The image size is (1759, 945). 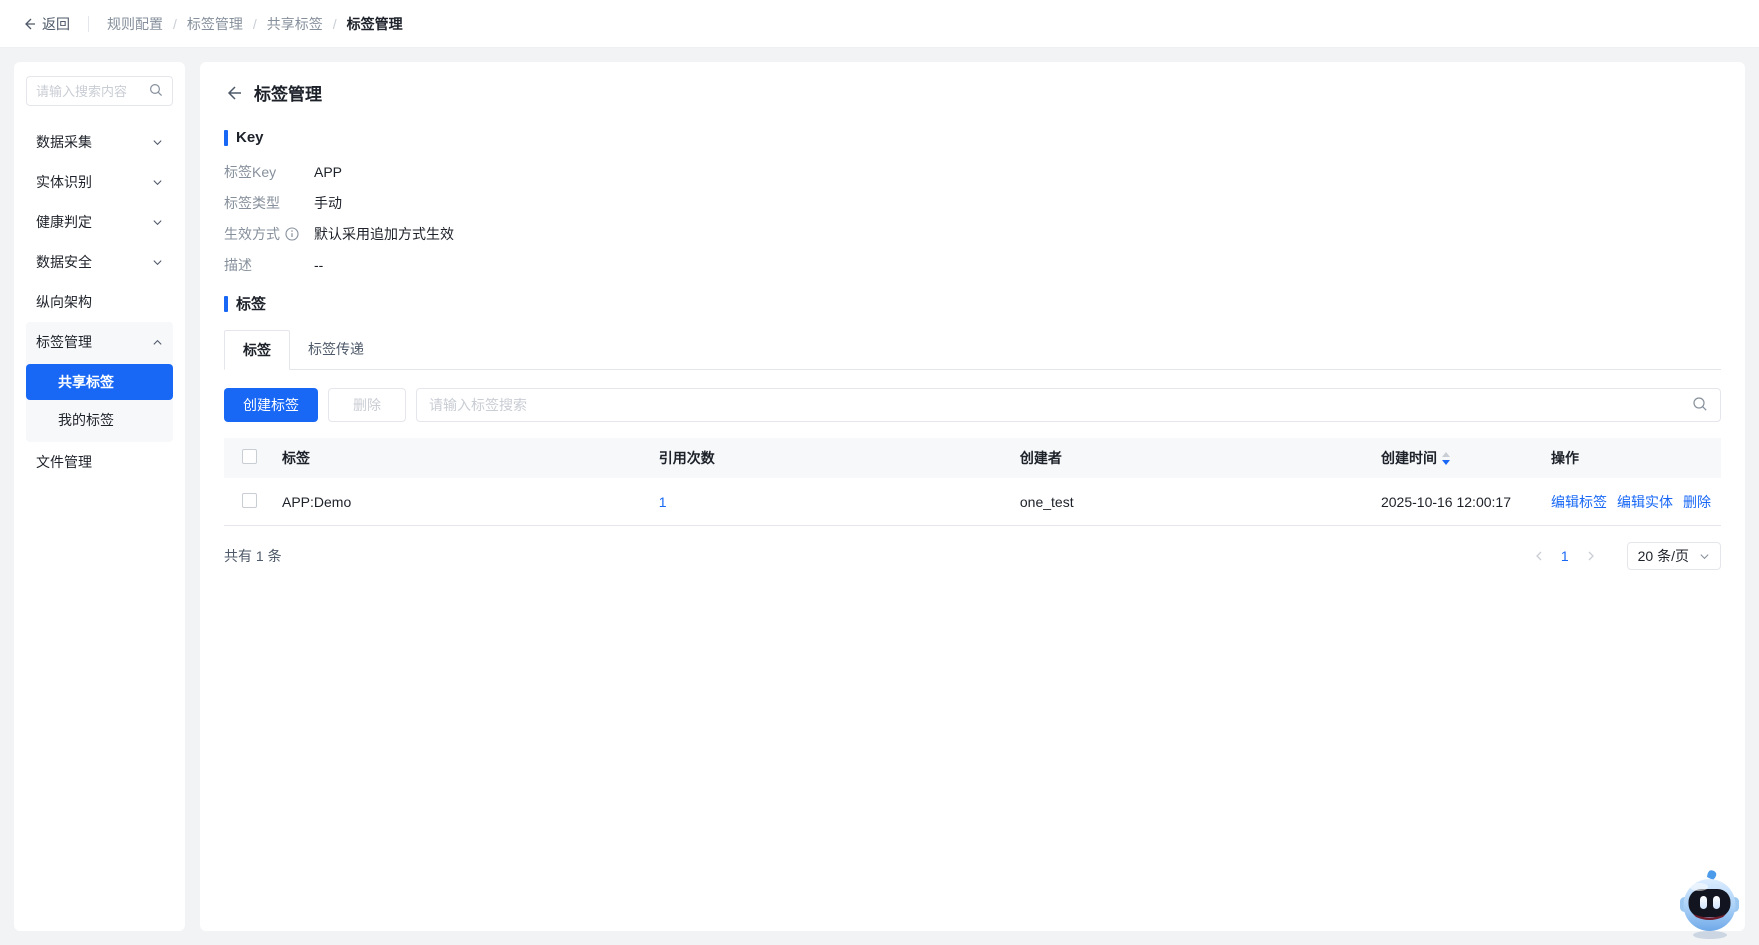 I want to click on edit-entity-link: 编辑实体, so click(x=1645, y=502).